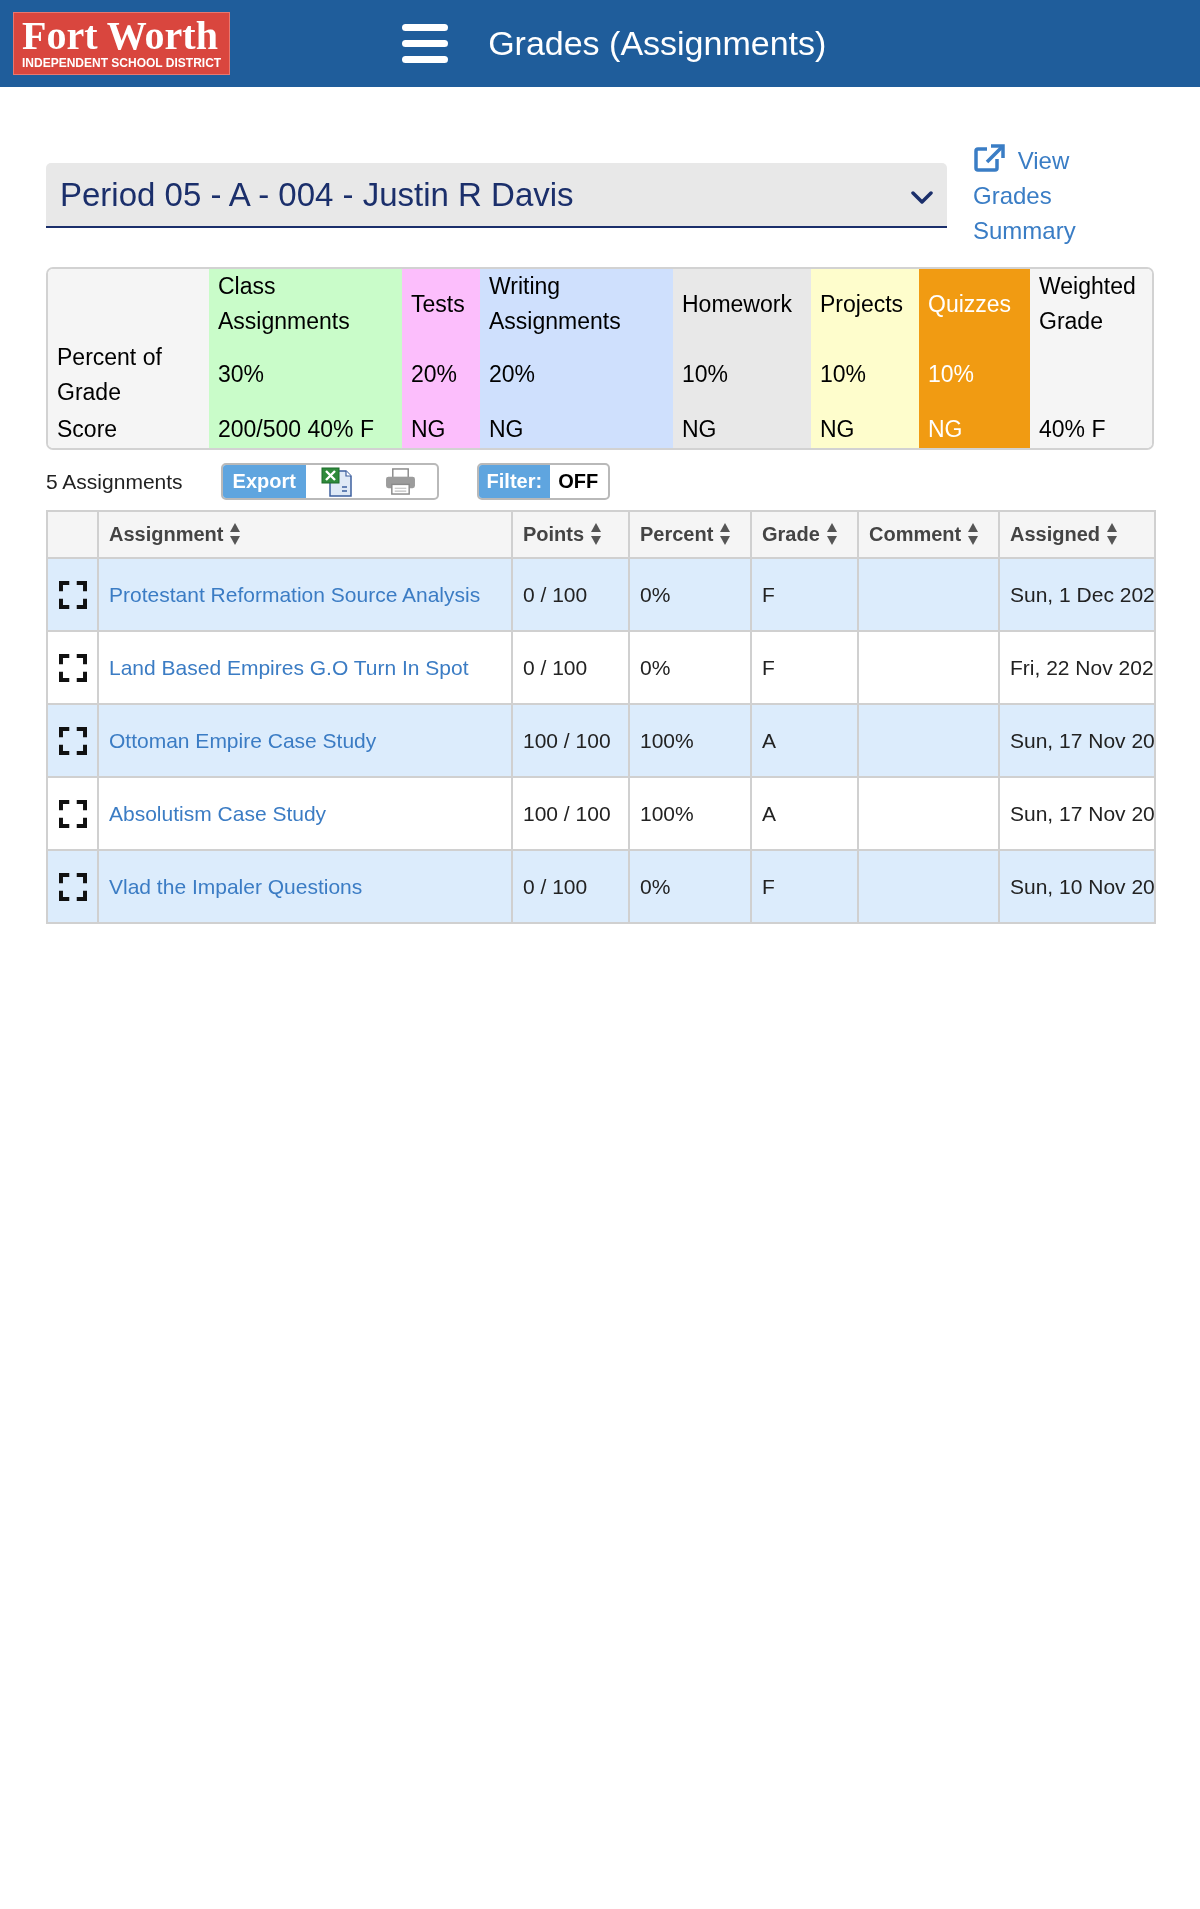 The image size is (1200, 1909). I want to click on logo-subtitle: INDEPENDENT SCHOOL DISTRICT, so click(122, 63).